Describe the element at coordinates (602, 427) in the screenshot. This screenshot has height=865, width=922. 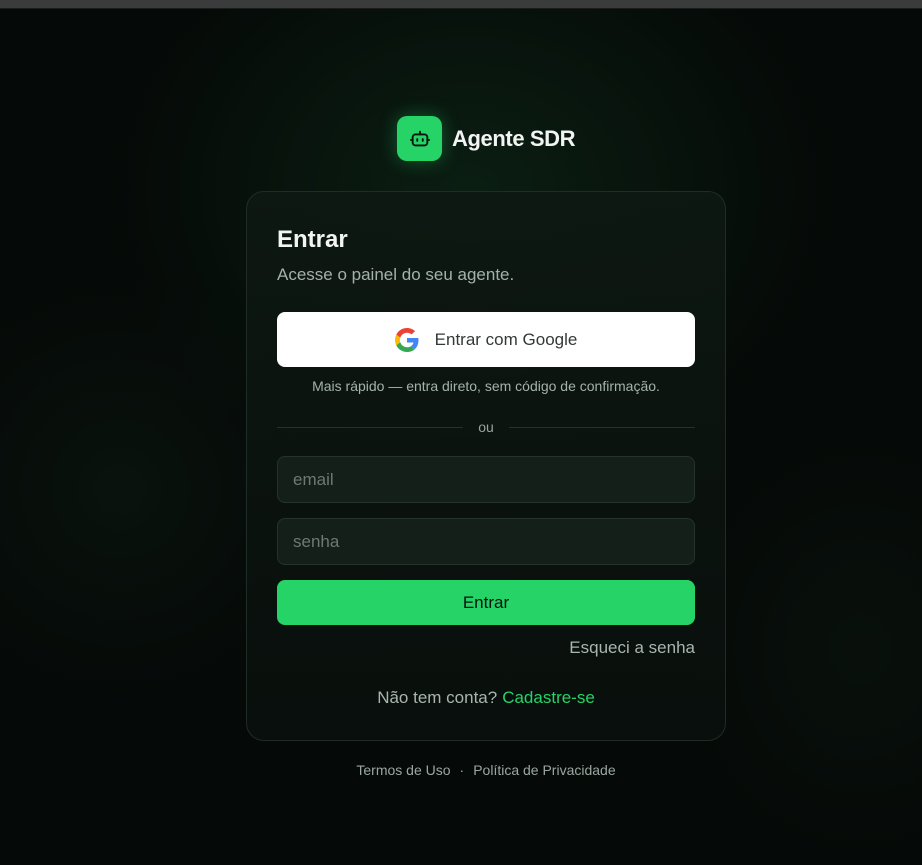
I see `divider-line-right` at that location.